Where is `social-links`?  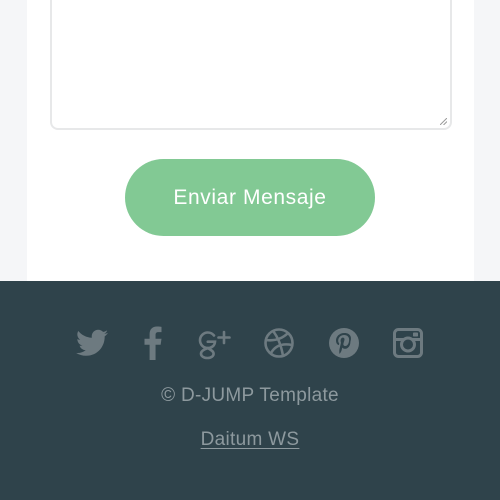
social-links is located at coordinates (250, 343).